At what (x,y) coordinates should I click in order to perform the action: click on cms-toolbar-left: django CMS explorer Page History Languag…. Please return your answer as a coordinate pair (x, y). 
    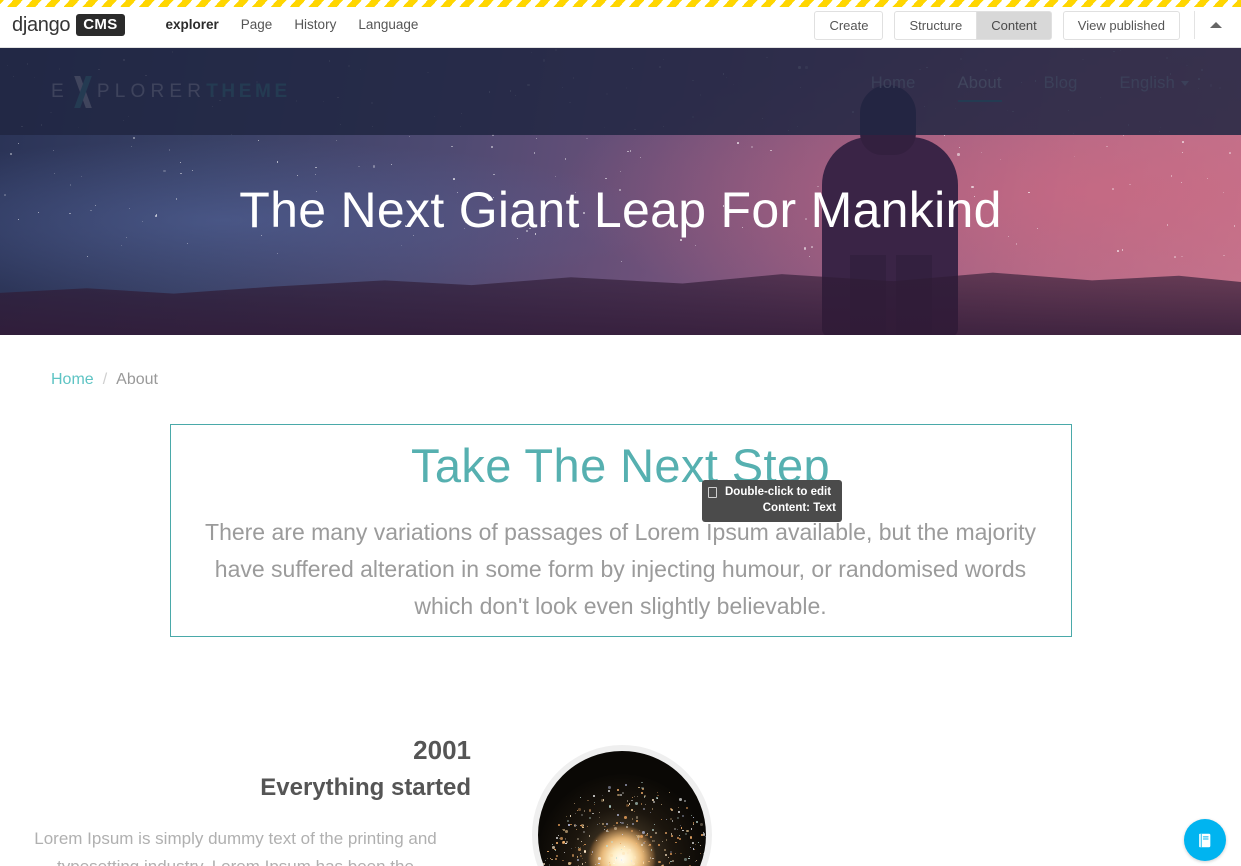
    Looking at the image, I should click on (214, 23).